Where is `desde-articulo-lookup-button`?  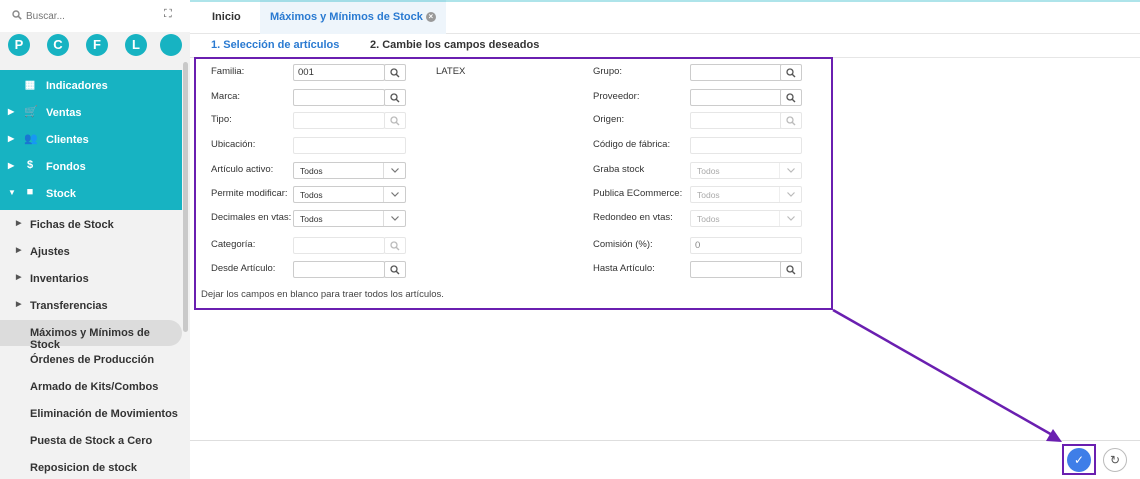 desde-articulo-lookup-button is located at coordinates (395, 269).